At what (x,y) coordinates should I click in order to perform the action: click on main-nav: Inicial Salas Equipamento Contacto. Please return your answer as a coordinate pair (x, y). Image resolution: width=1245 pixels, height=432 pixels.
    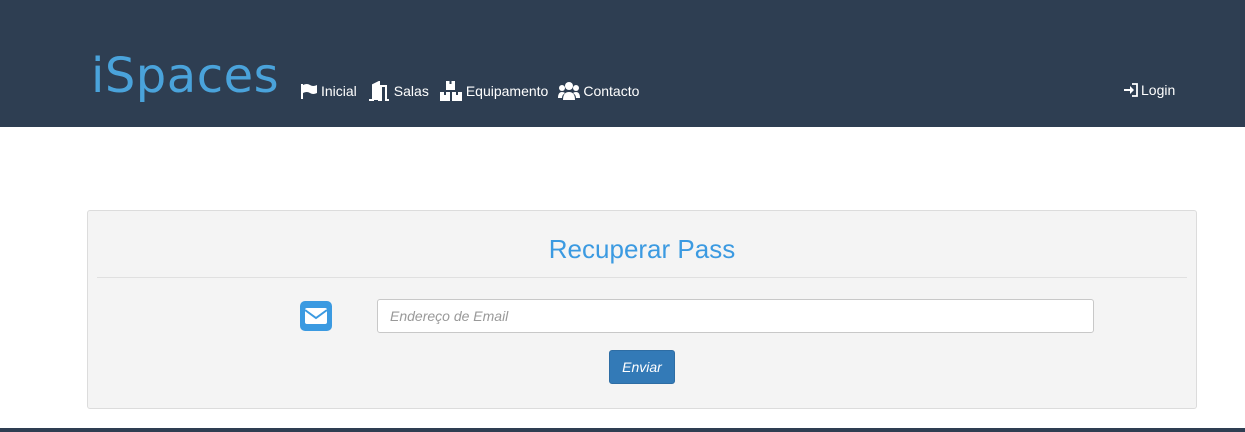
    Looking at the image, I should click on (474, 91).